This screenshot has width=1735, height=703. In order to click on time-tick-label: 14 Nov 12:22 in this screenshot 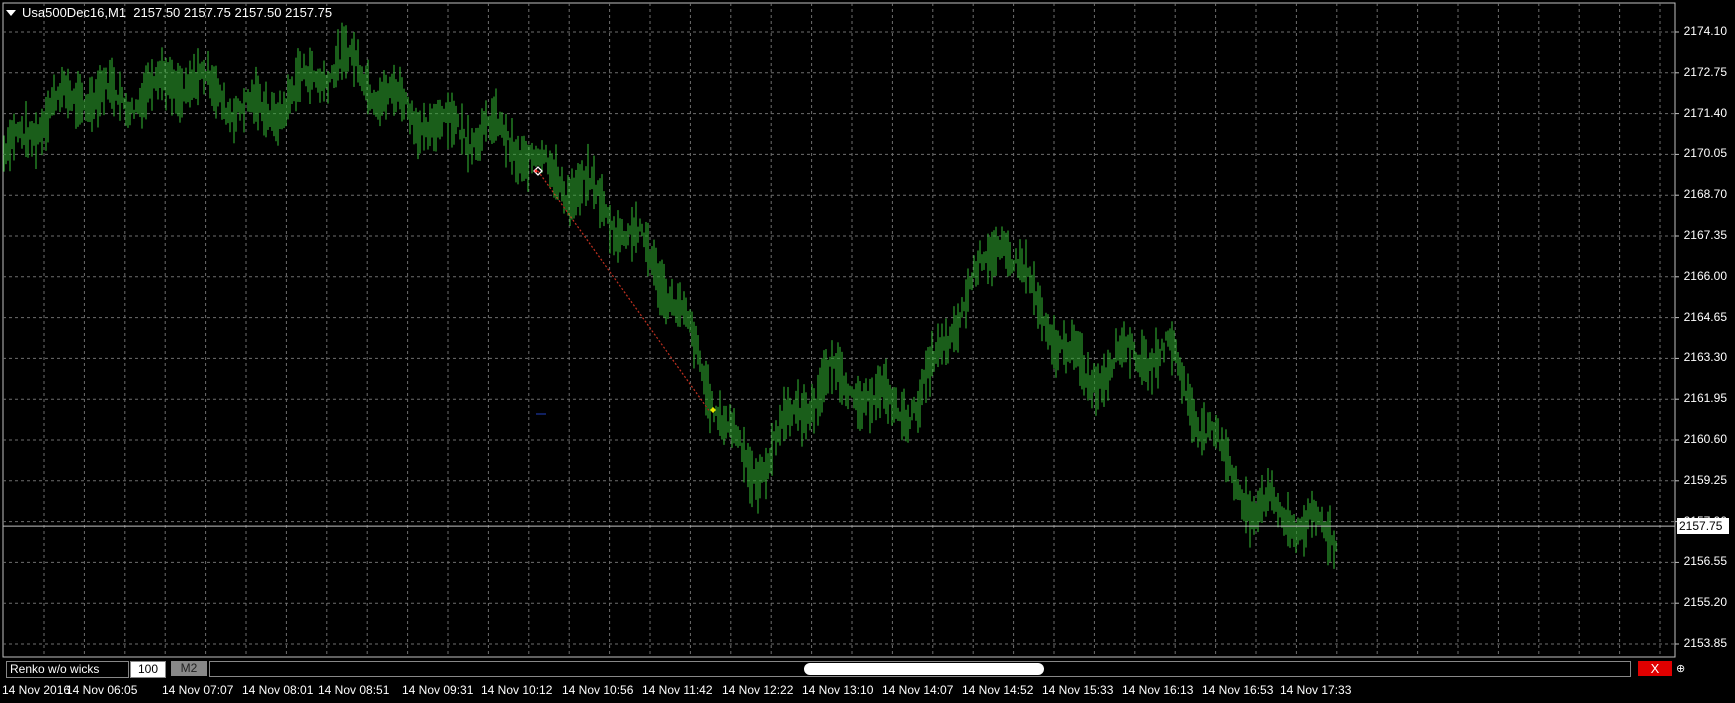, I will do `click(758, 690)`.